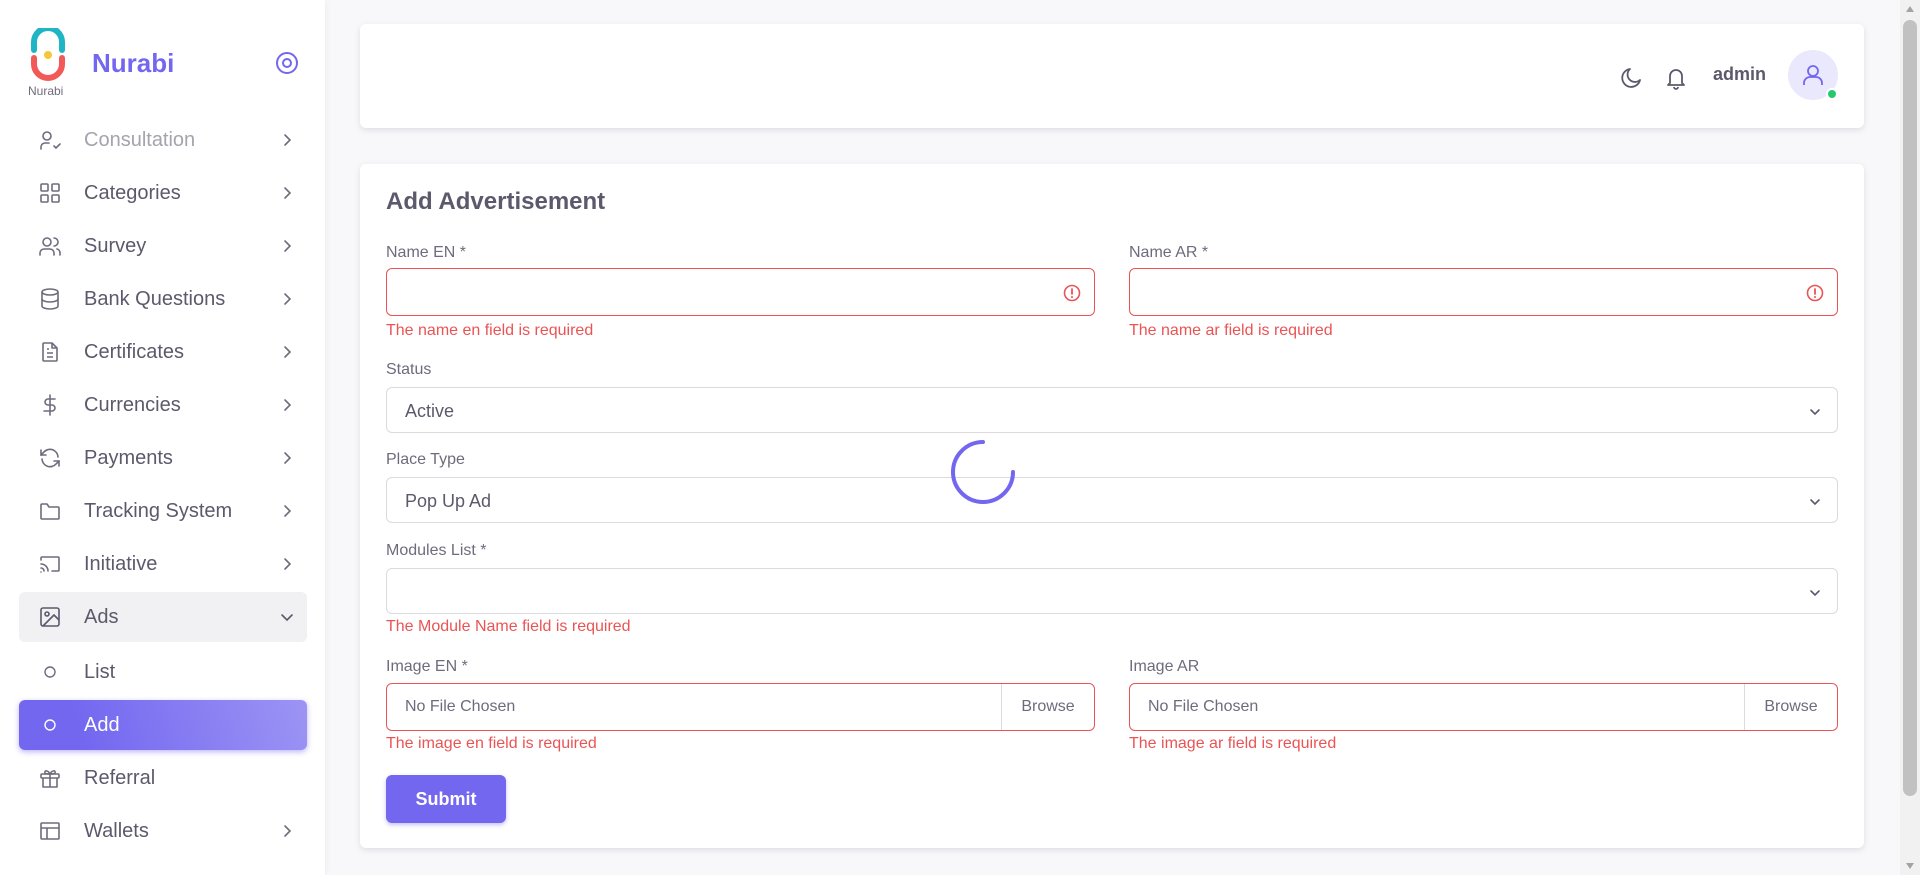  I want to click on cast-icon, so click(50, 564).